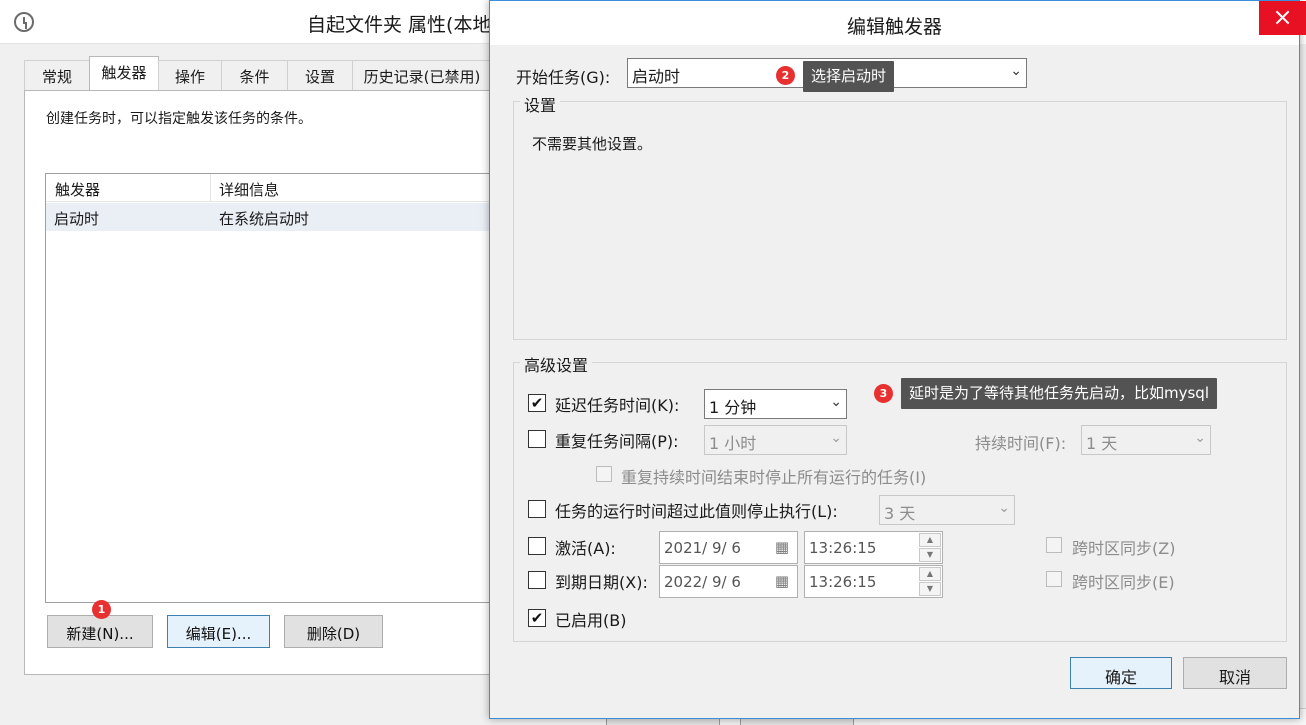 This screenshot has height=725, width=1306. I want to click on expire-sync-label: 跨时区同步(E), so click(1123, 582).